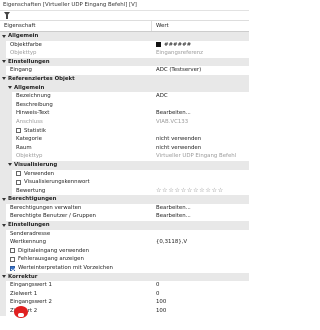  Describe the element at coordinates (124, 182) in the screenshot. I see `property-row: Visualisierungskennwort` at that location.